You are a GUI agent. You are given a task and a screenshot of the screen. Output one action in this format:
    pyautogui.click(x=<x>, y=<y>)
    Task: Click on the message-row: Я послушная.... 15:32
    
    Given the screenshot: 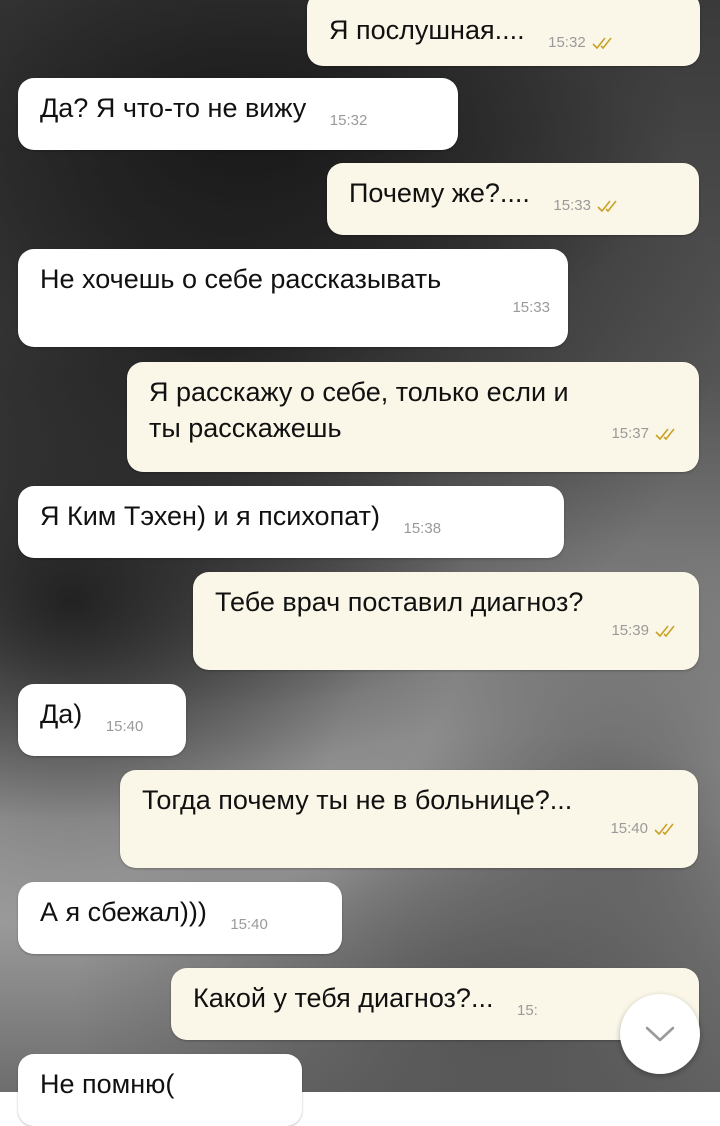 What is the action you would take?
    pyautogui.click(x=503, y=33)
    